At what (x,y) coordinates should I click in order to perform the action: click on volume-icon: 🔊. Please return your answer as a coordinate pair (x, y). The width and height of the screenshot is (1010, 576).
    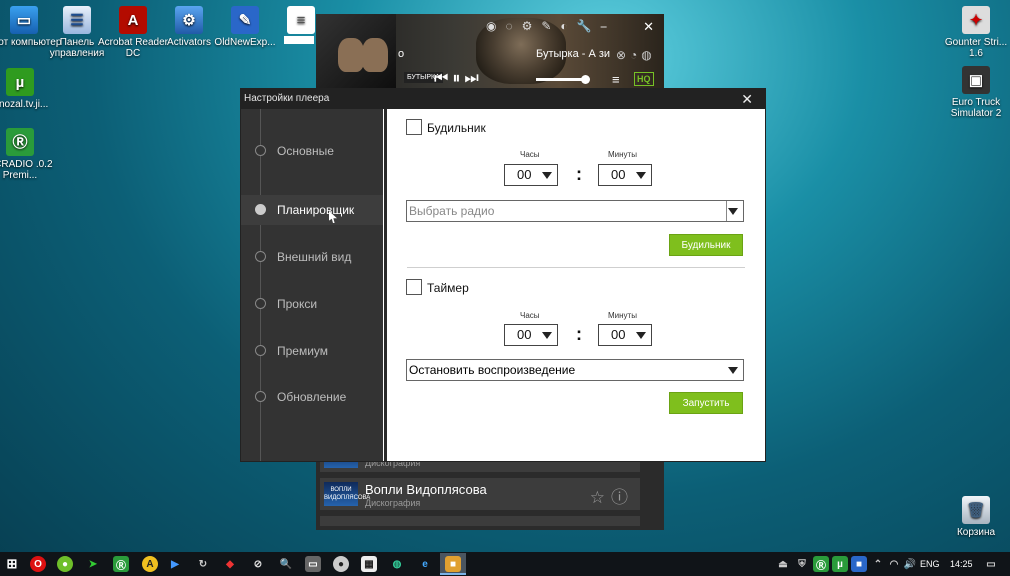
    Looking at the image, I should click on (910, 564).